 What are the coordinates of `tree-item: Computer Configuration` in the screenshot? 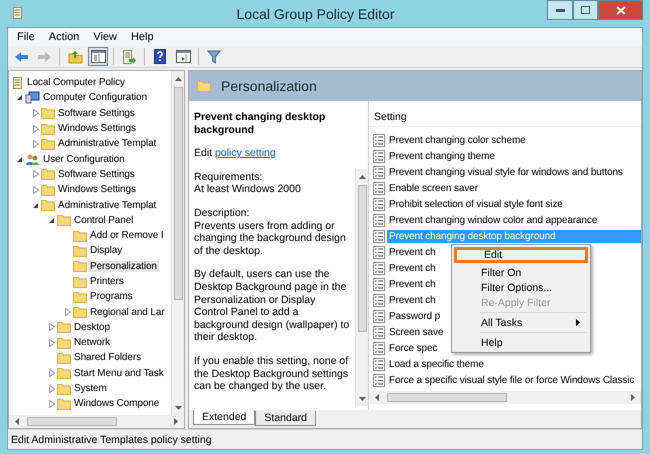 It's located at (95, 98).